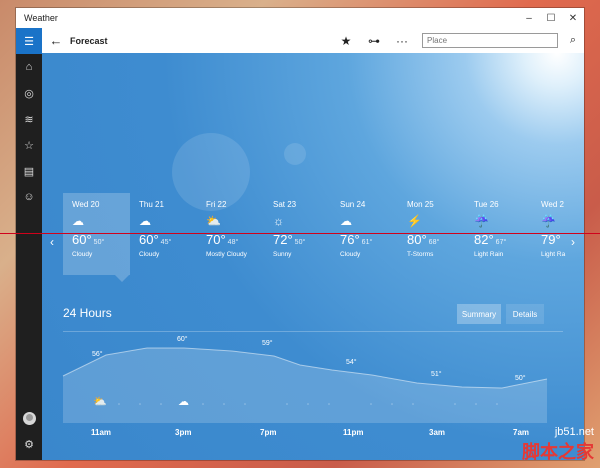 Image resolution: width=600 pixels, height=468 pixels. I want to click on feedback-icon: ☺, so click(29, 197).